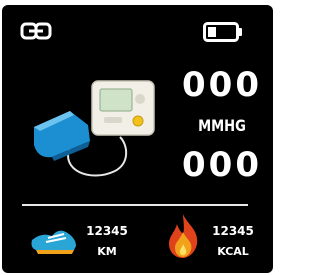 The width and height of the screenshot is (320, 275). What do you see at coordinates (107, 231) in the screenshot?
I see `distance-value: 12345` at bounding box center [107, 231].